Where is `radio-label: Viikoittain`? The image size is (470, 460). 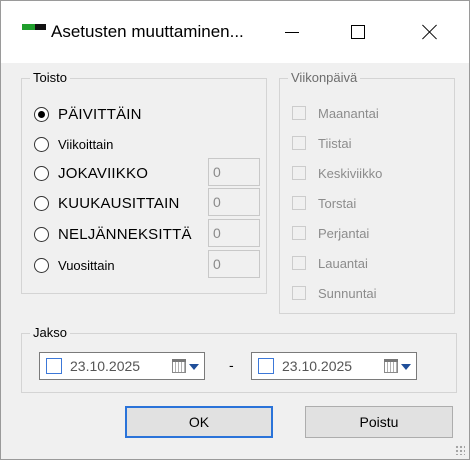 radio-label: Viikoittain is located at coordinates (86, 144).